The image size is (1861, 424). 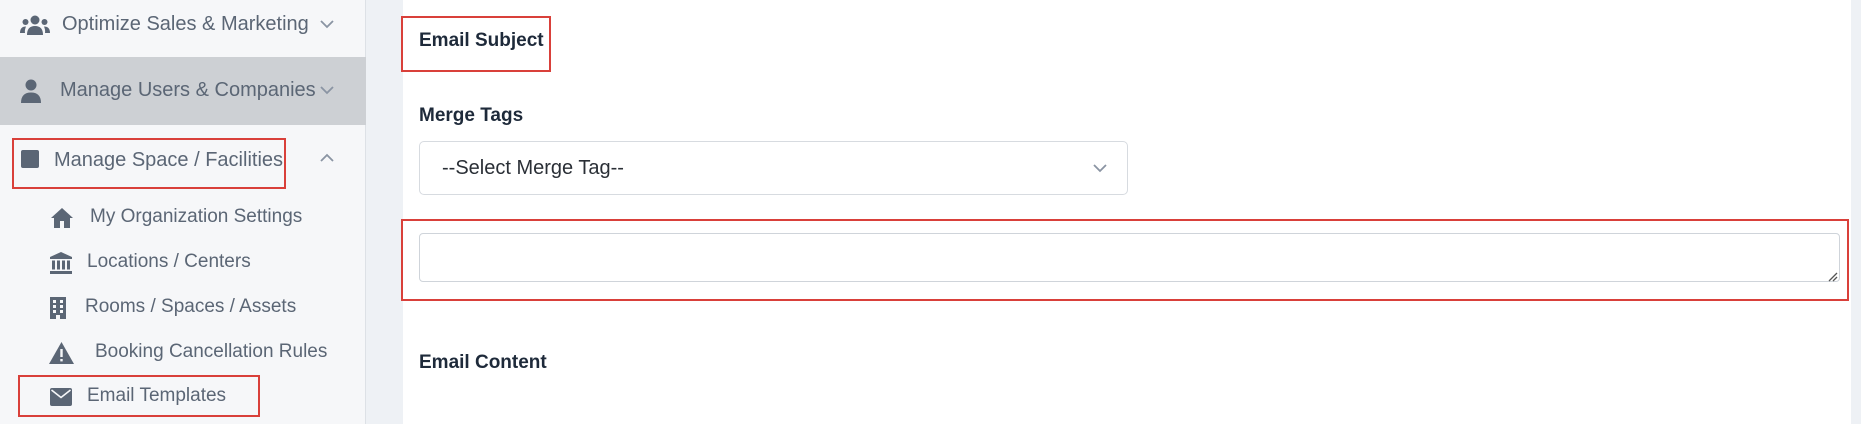 I want to click on sidebar-item-rooms: Rooms / Spaces / Assets, so click(x=183, y=308).